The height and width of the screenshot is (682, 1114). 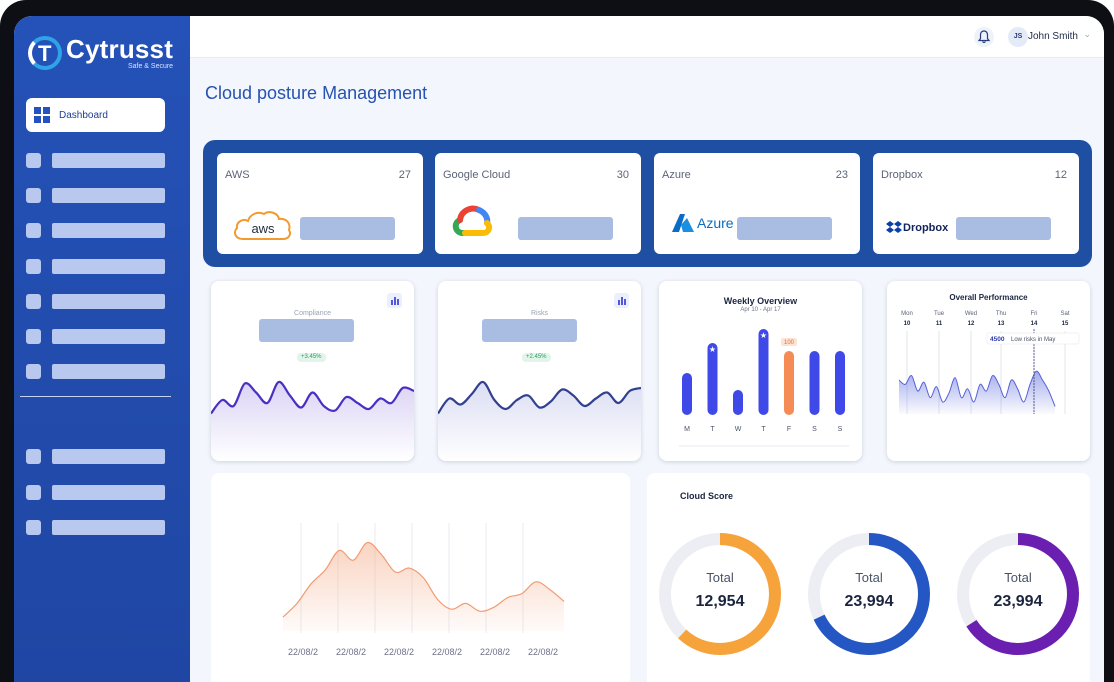 I want to click on compliance-chart, so click(x=312, y=420).